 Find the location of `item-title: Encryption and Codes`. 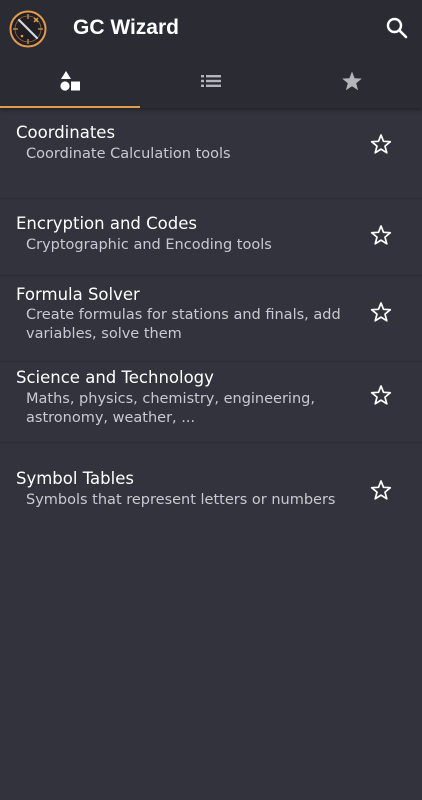

item-title: Encryption and Codes is located at coordinates (106, 223).